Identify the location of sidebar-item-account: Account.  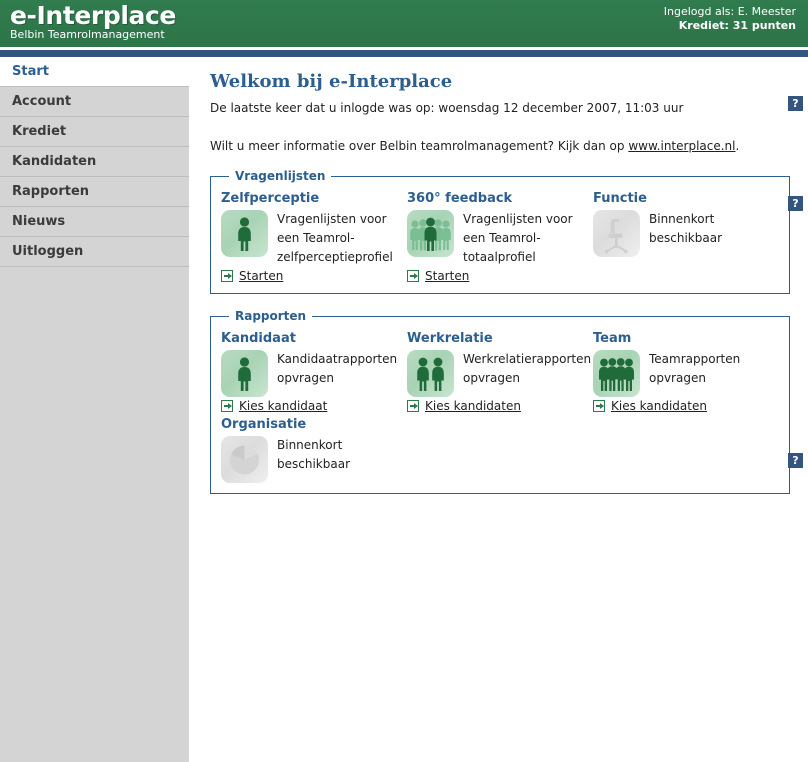
(94, 102).